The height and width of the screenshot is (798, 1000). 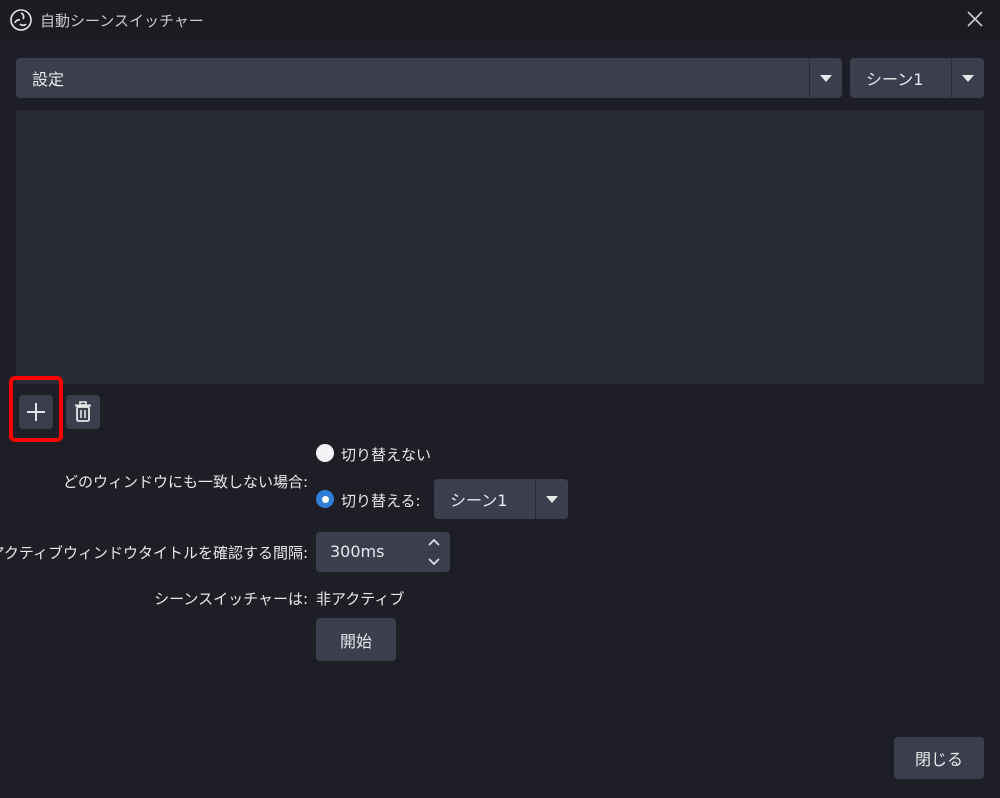 I want to click on start-button: 開始, so click(x=356, y=639).